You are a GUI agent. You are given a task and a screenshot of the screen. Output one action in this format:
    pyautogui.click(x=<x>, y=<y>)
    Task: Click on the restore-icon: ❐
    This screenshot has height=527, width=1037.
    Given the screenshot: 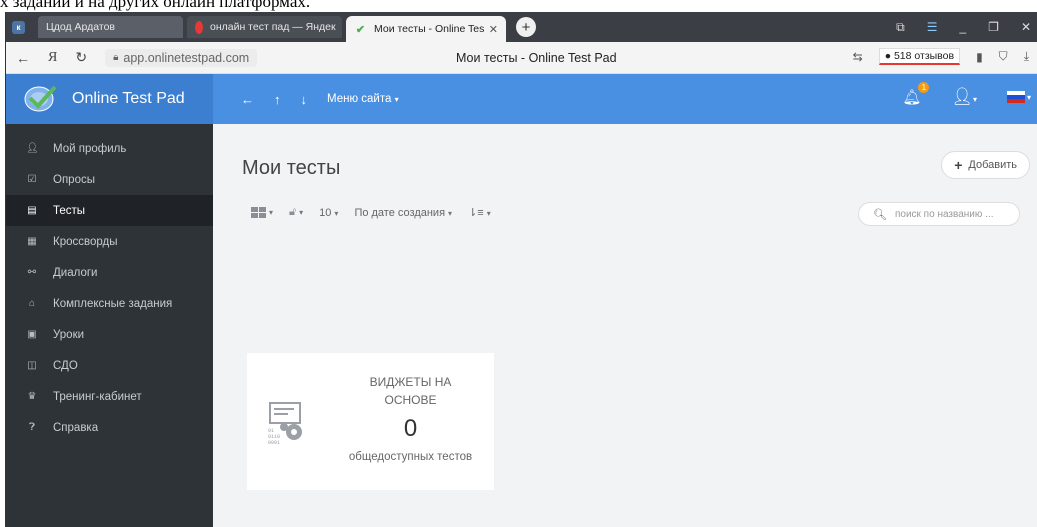 What is the action you would take?
    pyautogui.click(x=993, y=27)
    